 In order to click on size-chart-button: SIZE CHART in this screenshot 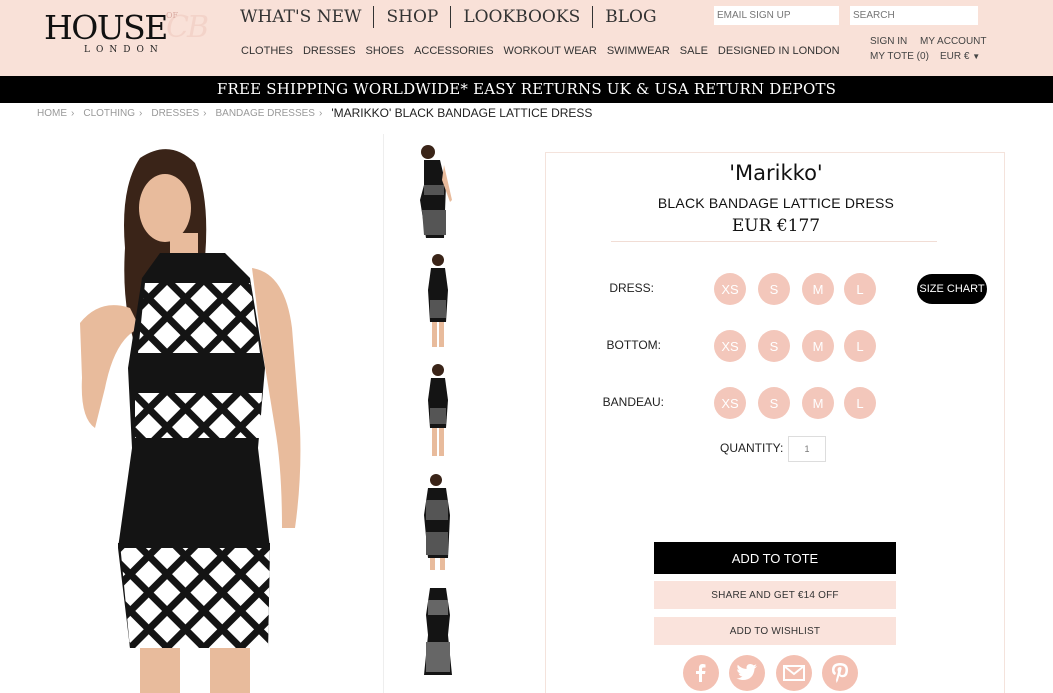, I will do `click(952, 289)`.